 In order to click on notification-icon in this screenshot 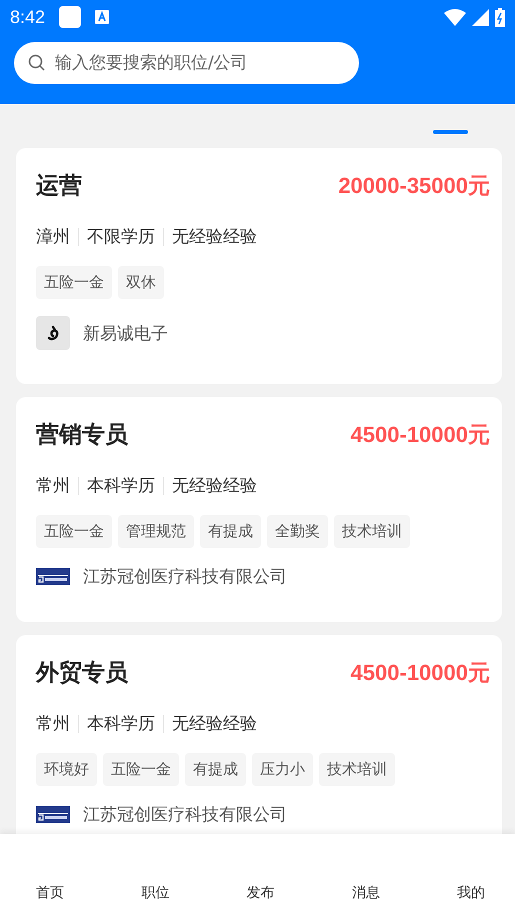, I will do `click(70, 17)`.